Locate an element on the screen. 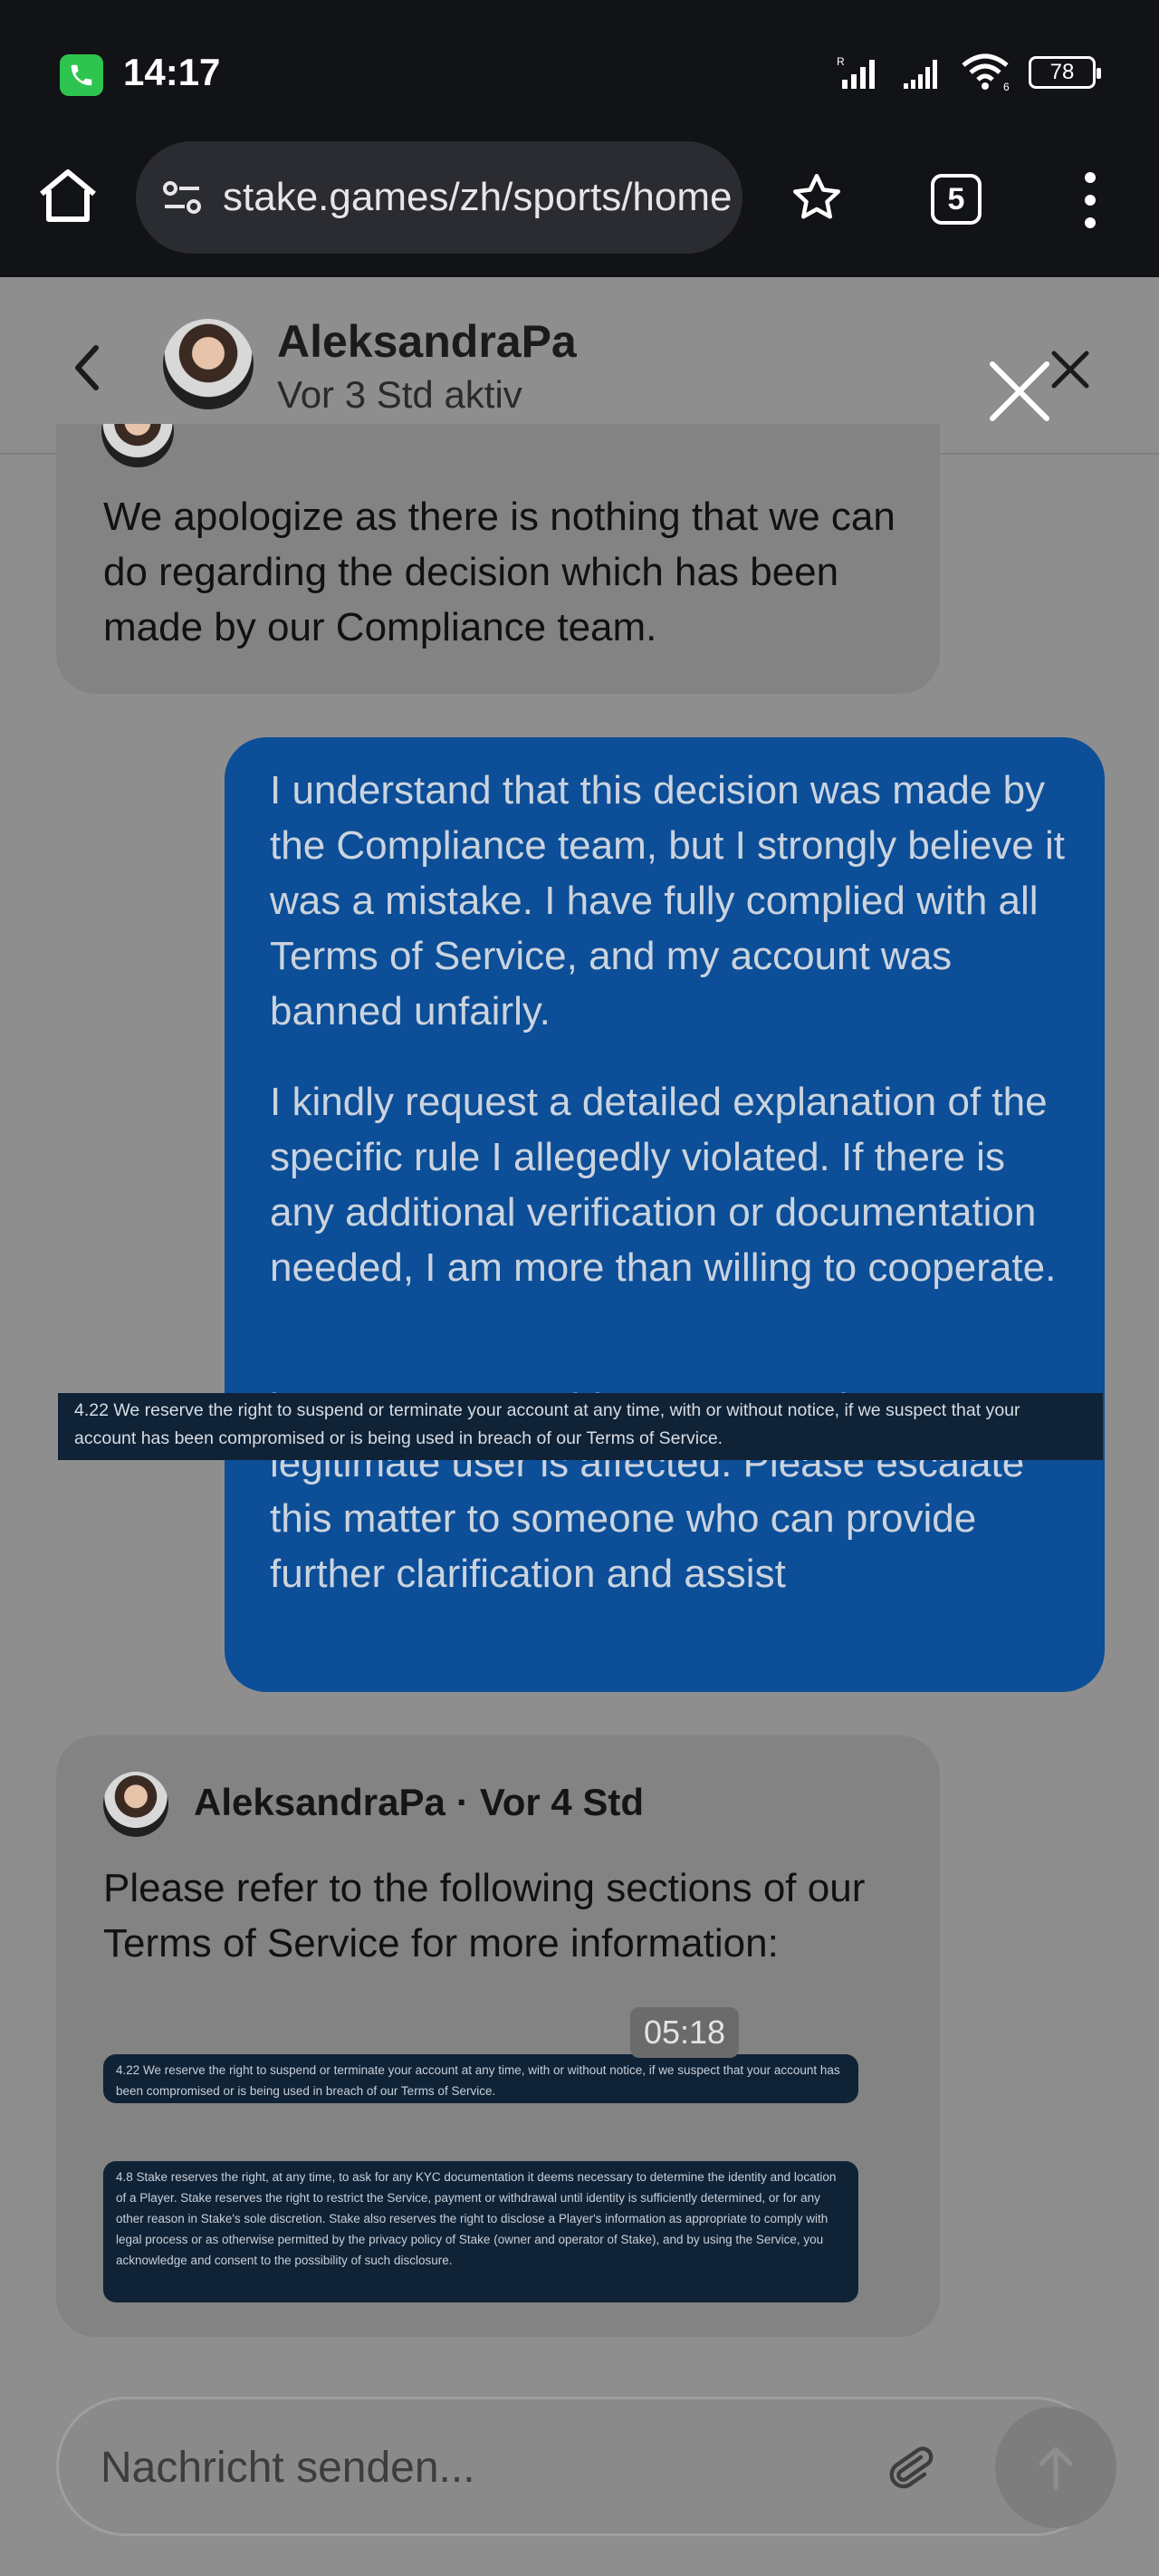 This screenshot has height=2576, width=1159. status-bar: 14:17 R 6 78 is located at coordinates (579, 73).